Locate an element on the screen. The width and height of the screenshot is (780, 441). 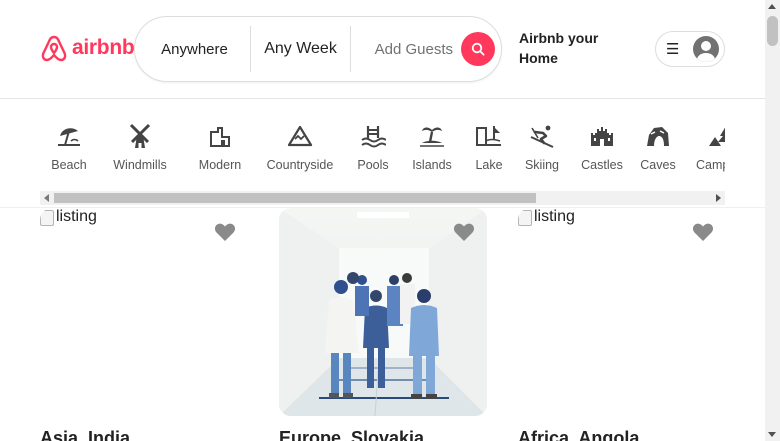
category-label: Caves is located at coordinates (658, 165).